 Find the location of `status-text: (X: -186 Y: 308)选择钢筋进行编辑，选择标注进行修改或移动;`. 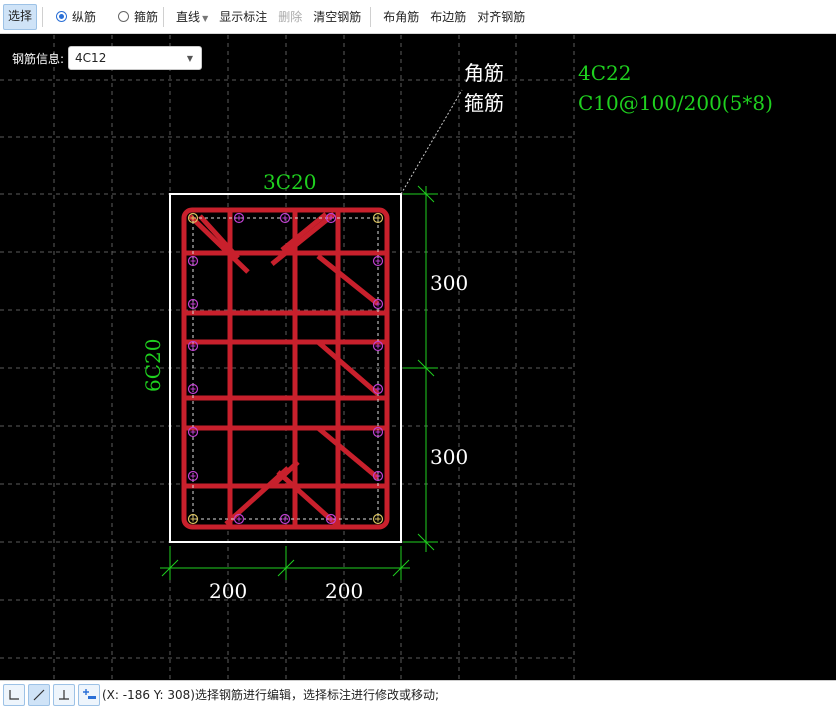

status-text: (X: -186 Y: 308)选择钢筋进行编辑，选择标注进行修改或移动; is located at coordinates (271, 695).